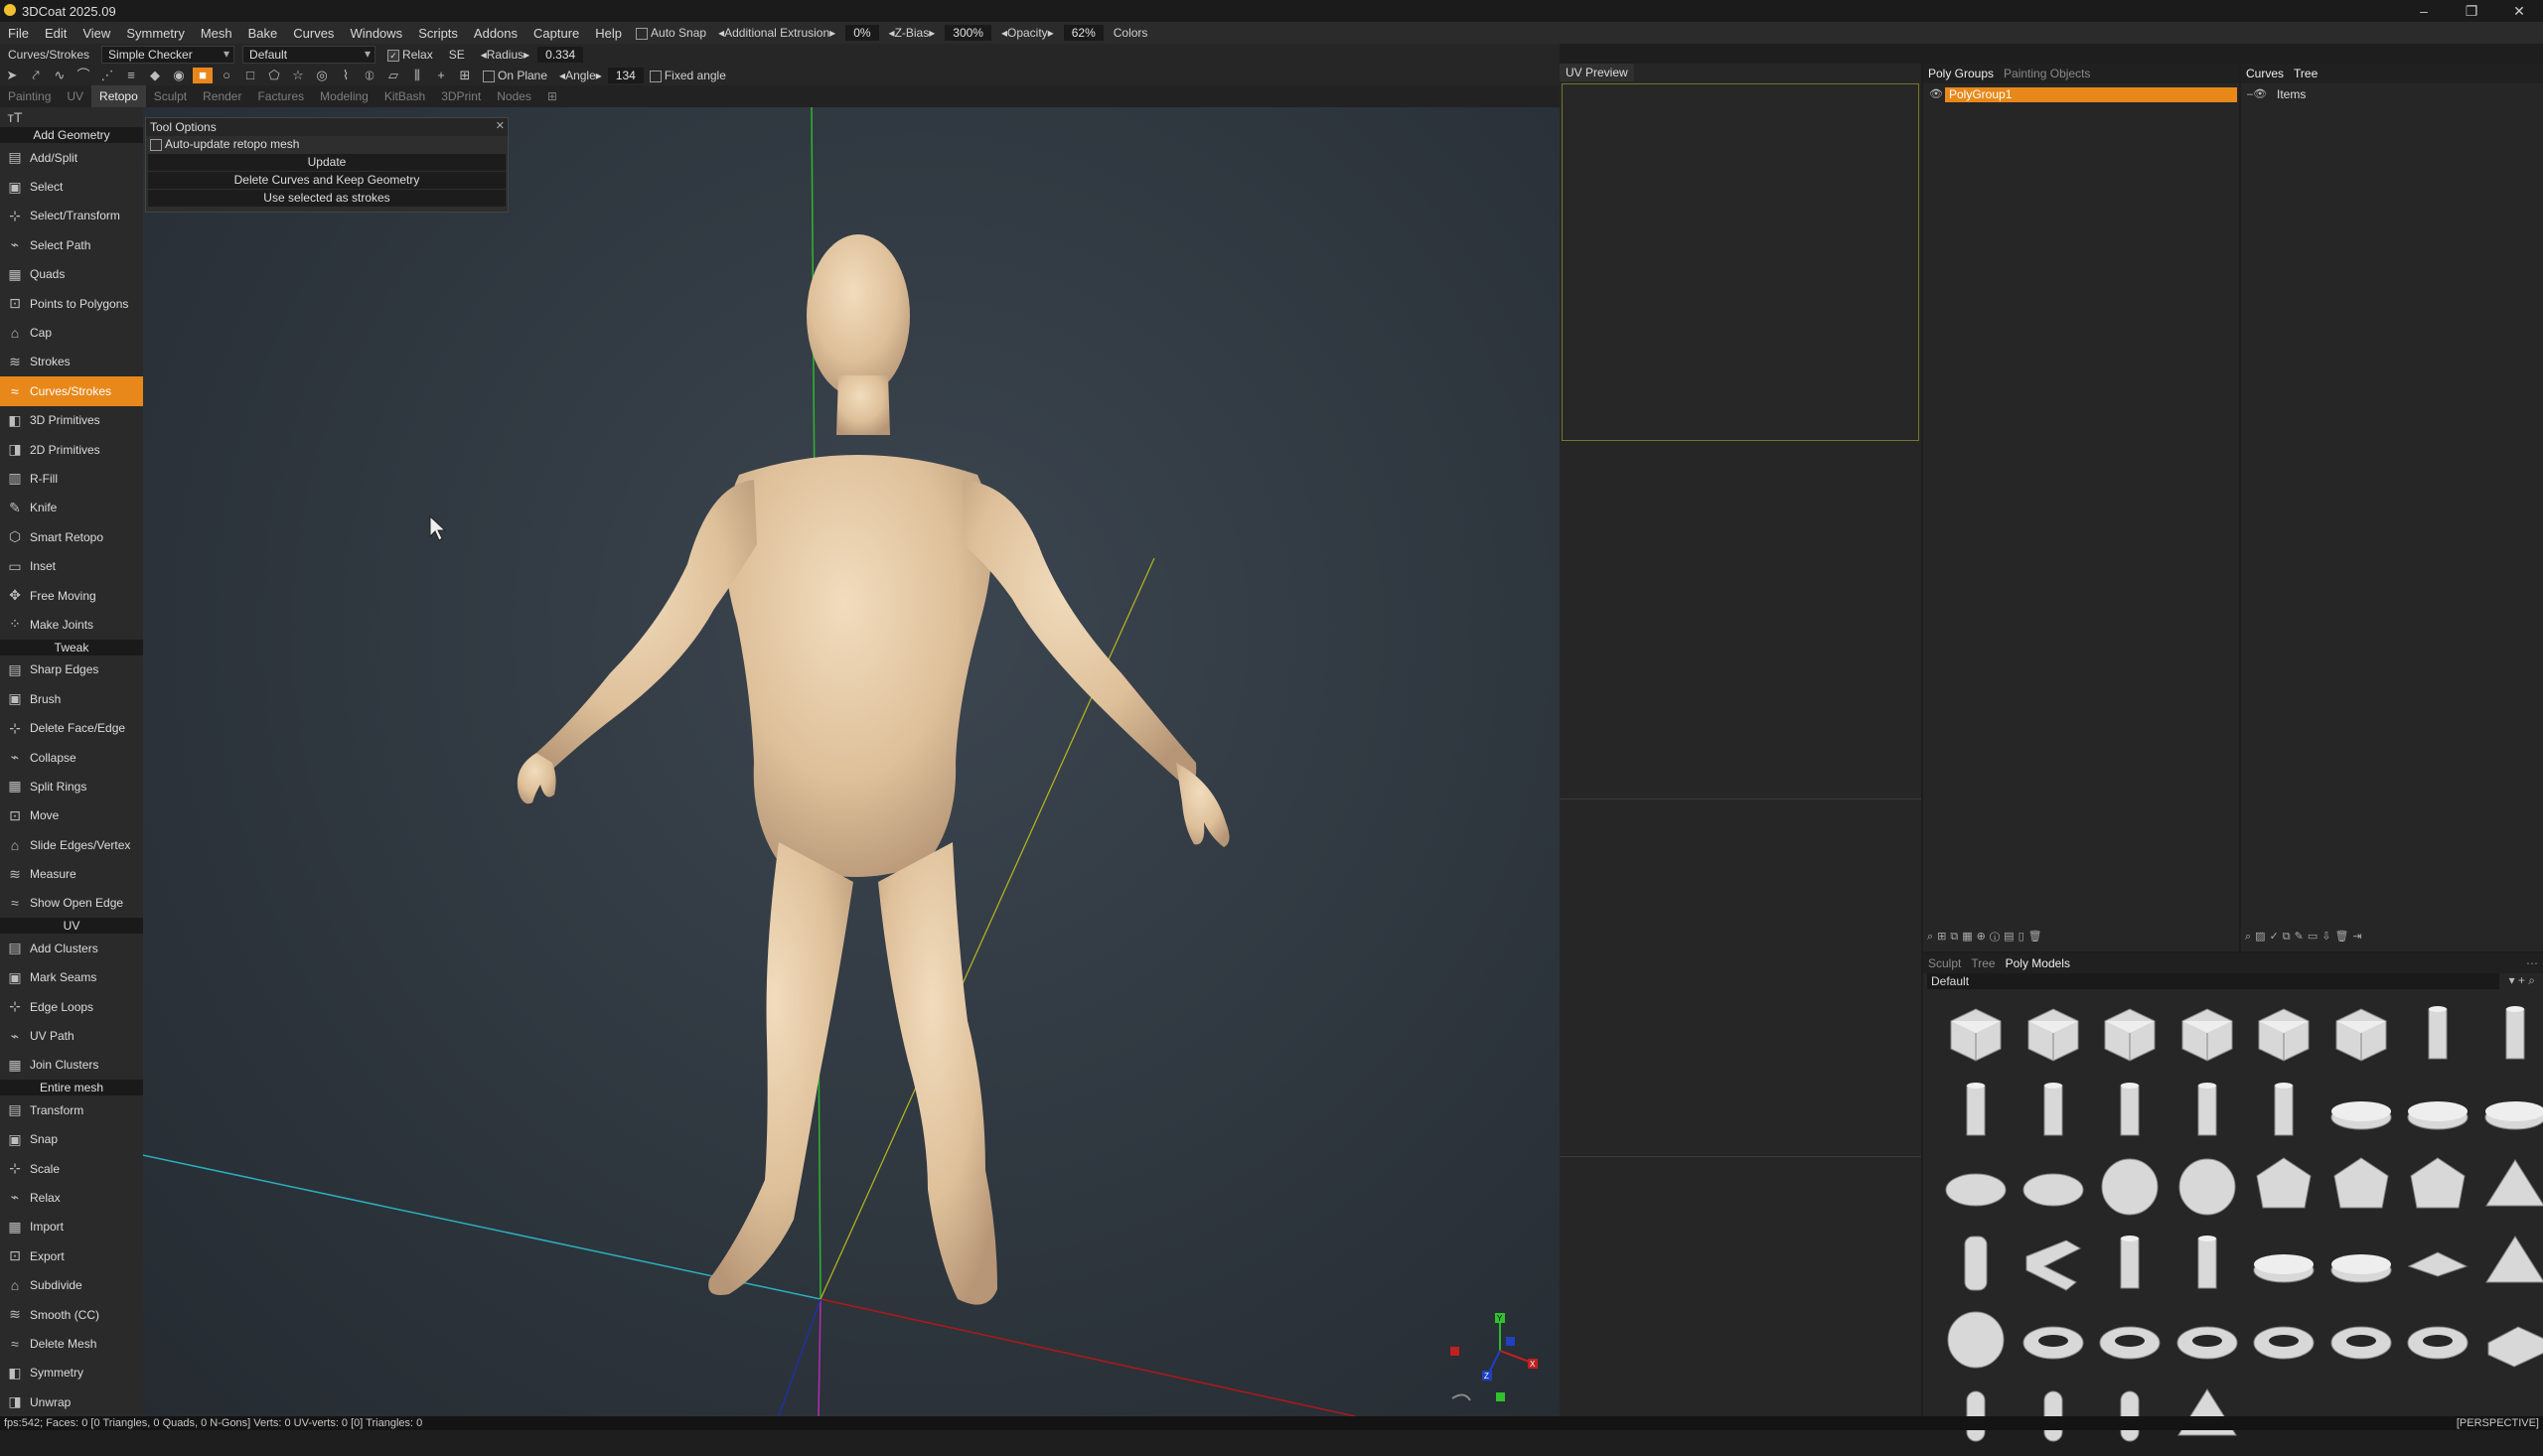 This screenshot has width=2543, height=1456. I want to click on menu-file: File, so click(18, 33).